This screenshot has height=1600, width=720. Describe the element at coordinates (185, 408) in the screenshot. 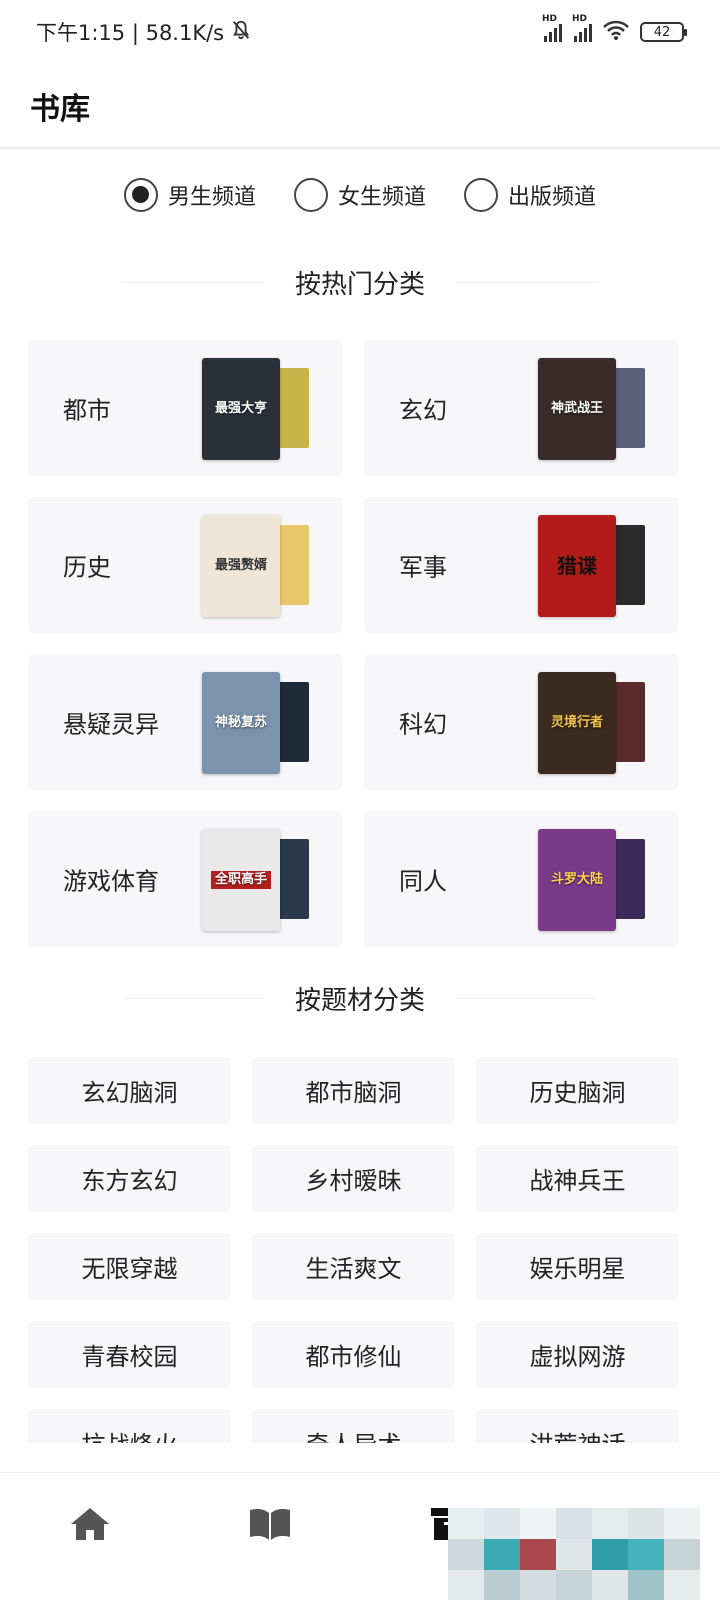

I see `category-card-dushi: 都市 最强大亨` at that location.